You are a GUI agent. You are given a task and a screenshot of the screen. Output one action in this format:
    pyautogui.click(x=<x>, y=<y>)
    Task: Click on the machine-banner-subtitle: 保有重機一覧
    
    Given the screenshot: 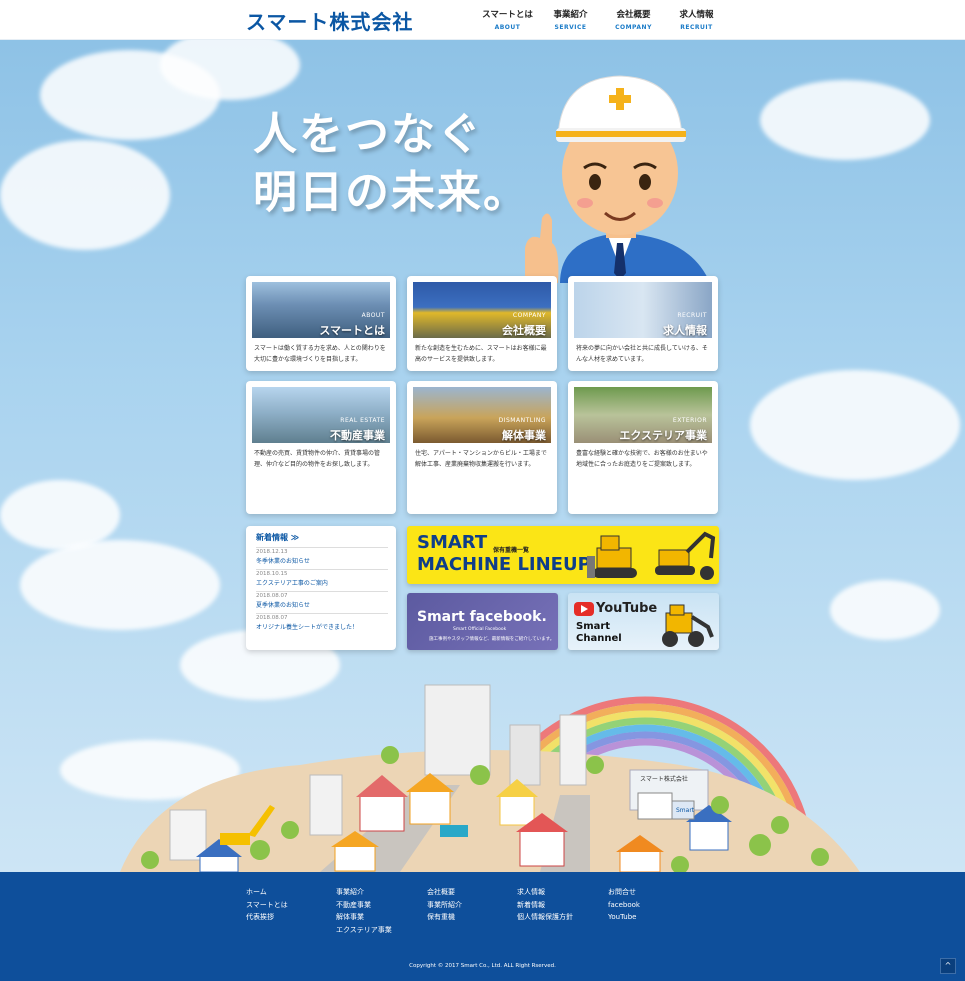 What is the action you would take?
    pyautogui.click(x=511, y=550)
    